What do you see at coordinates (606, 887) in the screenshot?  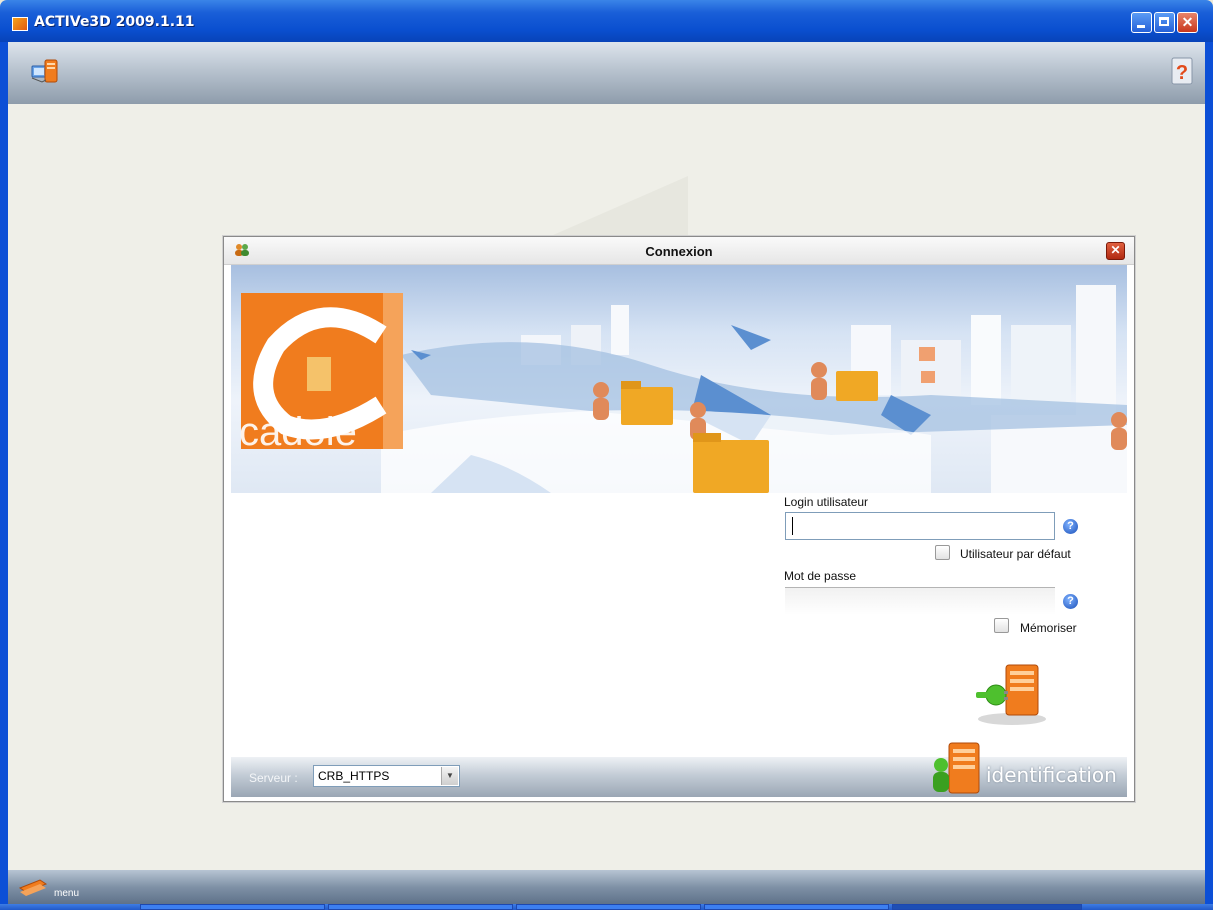 I see `bottom-bar: menu` at bounding box center [606, 887].